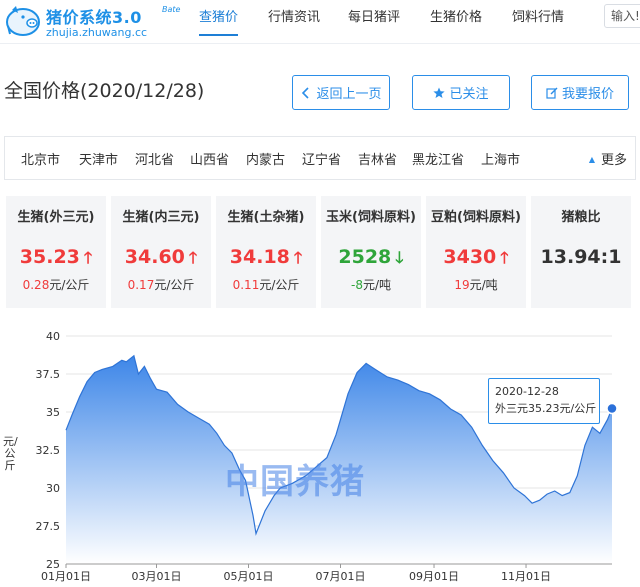 This screenshot has height=587, width=640. What do you see at coordinates (48, 374) in the screenshot?
I see `y-tick-label: 37.5` at bounding box center [48, 374].